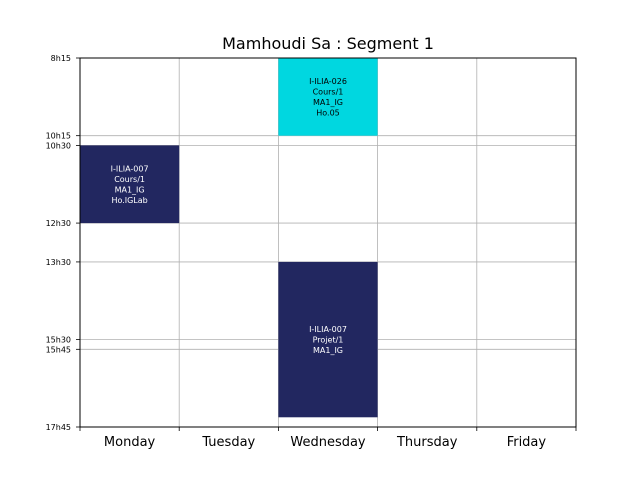 This screenshot has height=480, width=640. What do you see at coordinates (129, 200) in the screenshot?
I see `event-text-line: Ho.IGLab` at bounding box center [129, 200].